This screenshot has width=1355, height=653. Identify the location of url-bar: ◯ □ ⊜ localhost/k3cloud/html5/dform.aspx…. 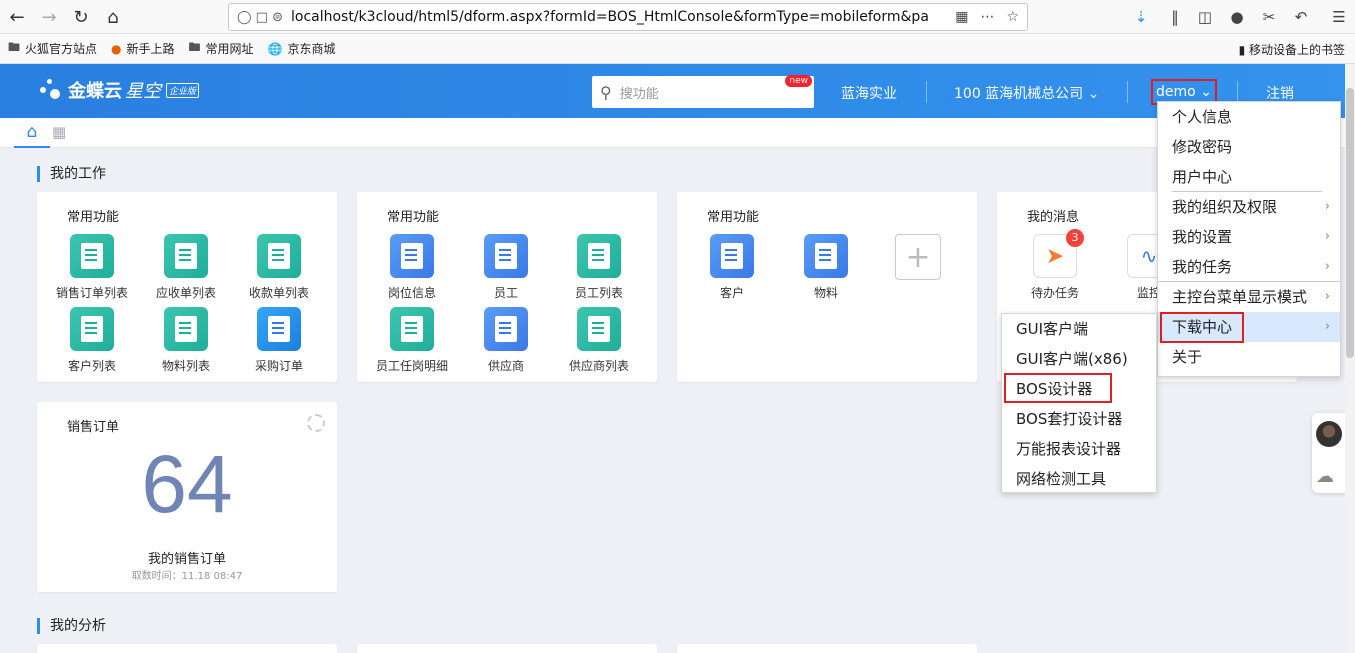
(628, 17).